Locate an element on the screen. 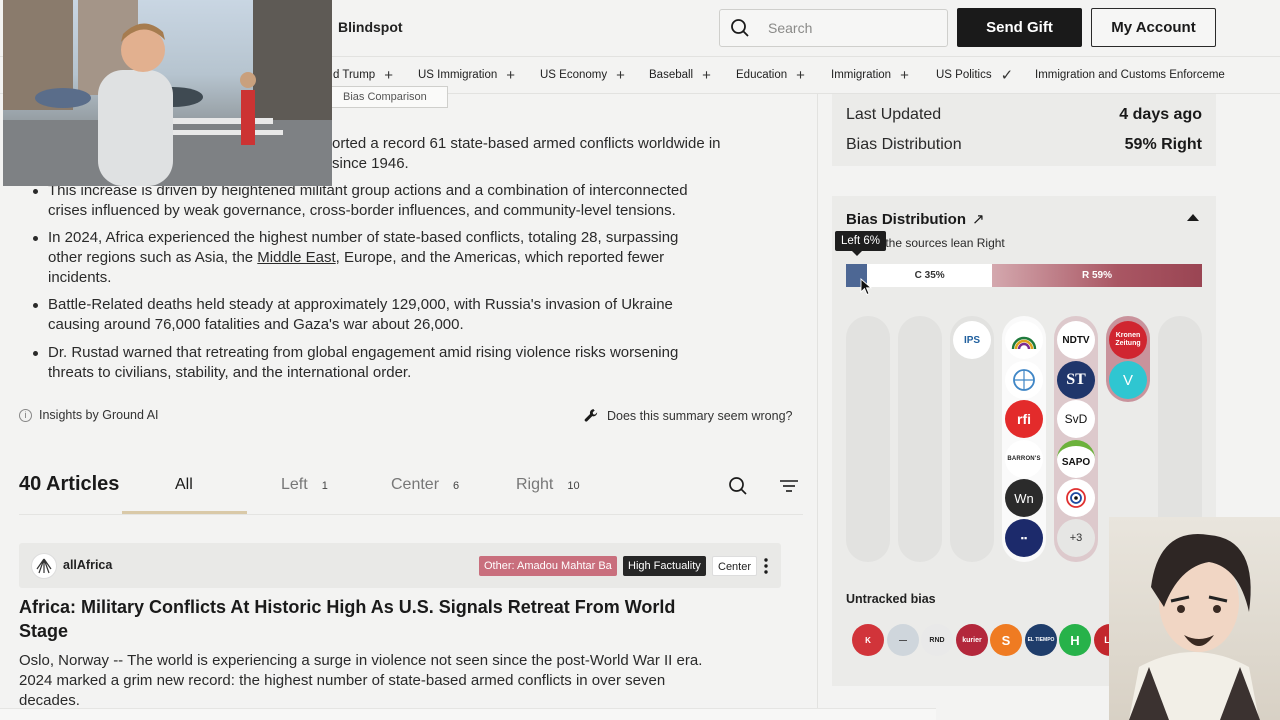 This screenshot has width=1280, height=720. kronen-zeitung-logo: Kronen Zeitung is located at coordinates (1128, 340).